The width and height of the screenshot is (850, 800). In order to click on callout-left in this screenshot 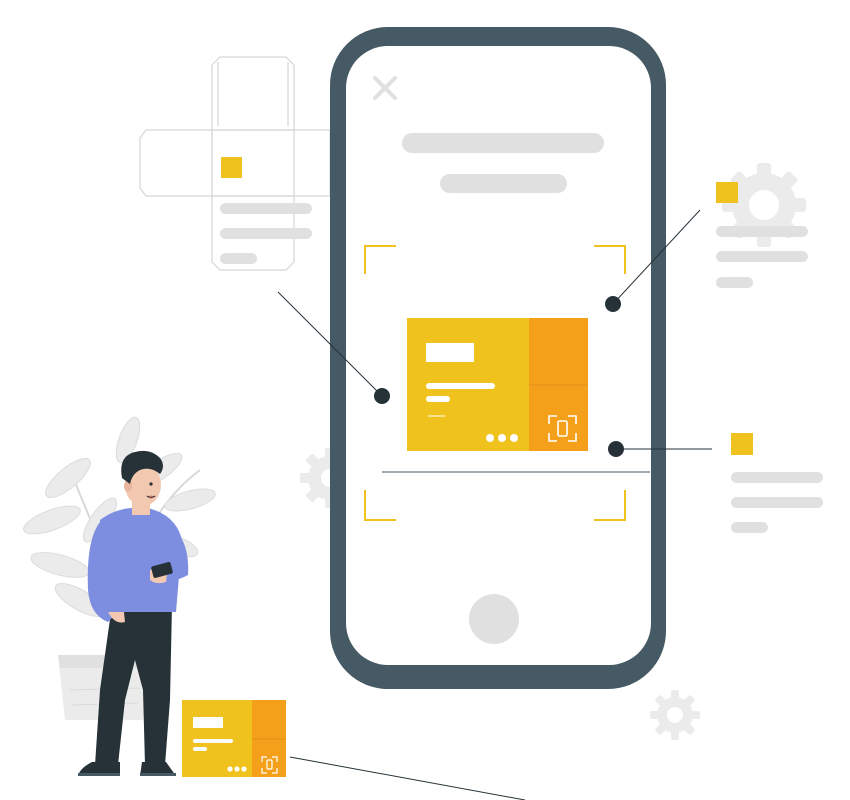, I will do `click(266, 210)`.